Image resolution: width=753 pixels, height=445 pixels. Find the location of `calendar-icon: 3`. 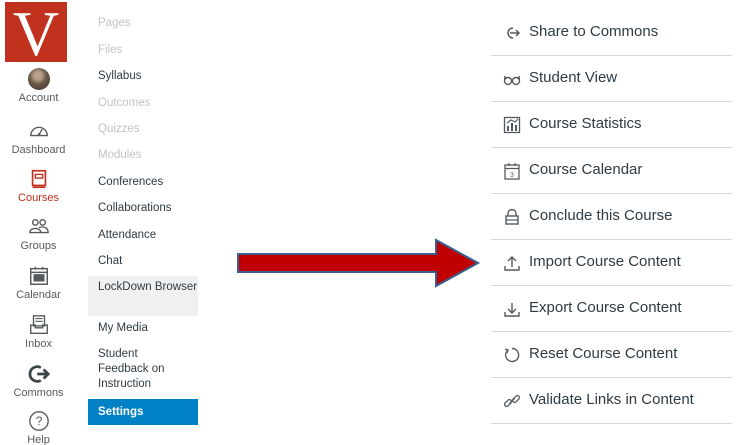

calendar-icon: 3 is located at coordinates (512, 171).